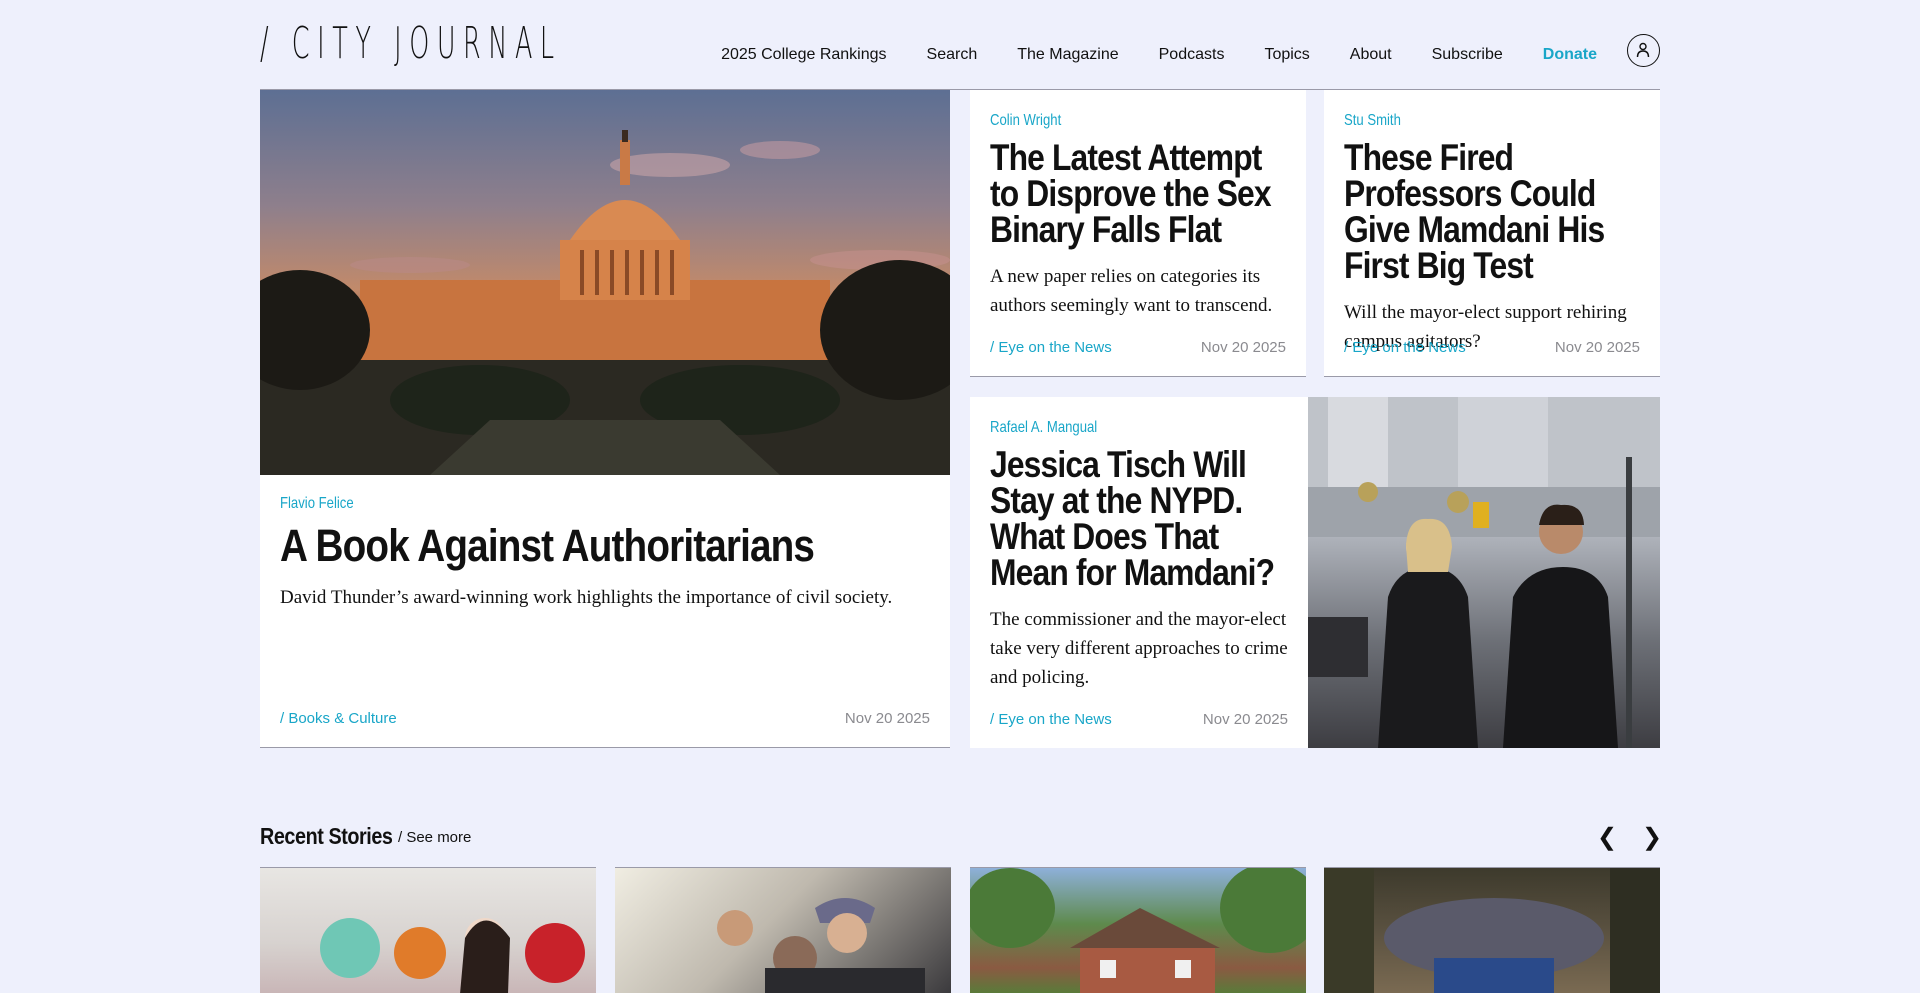 The width and height of the screenshot is (1920, 993). I want to click on user-icon, so click(1643, 50).